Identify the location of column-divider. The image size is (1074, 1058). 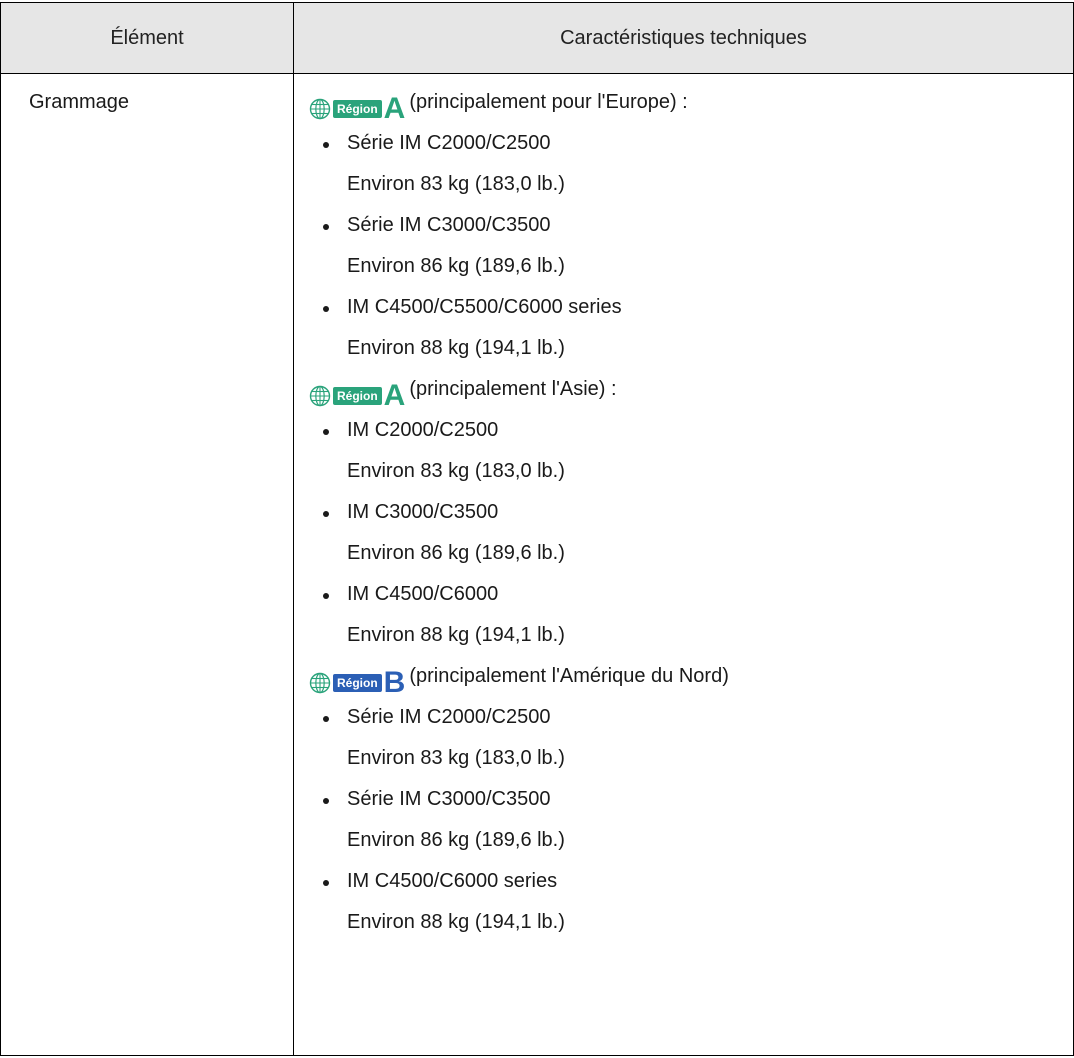
(293, 529).